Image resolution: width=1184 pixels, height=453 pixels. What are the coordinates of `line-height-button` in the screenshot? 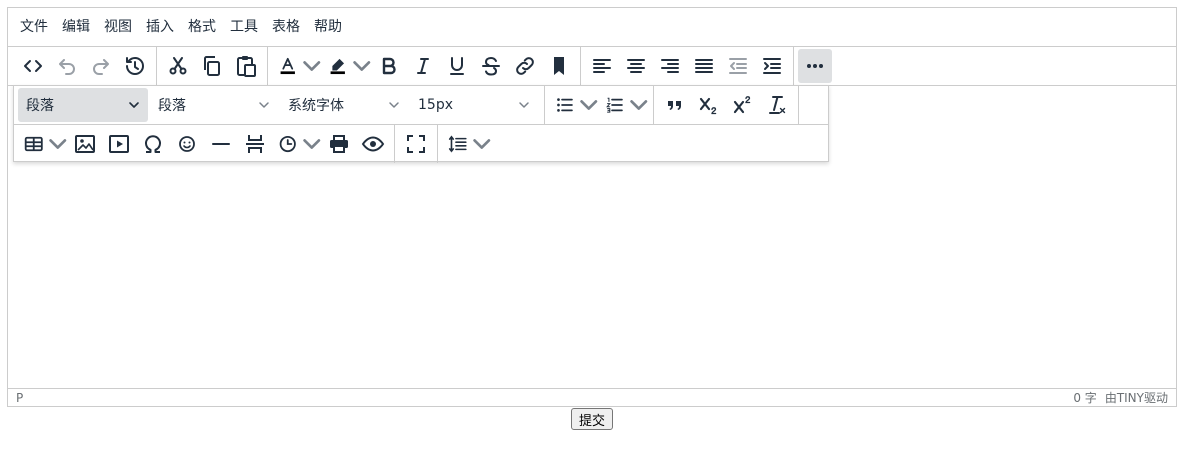 It's located at (467, 144).